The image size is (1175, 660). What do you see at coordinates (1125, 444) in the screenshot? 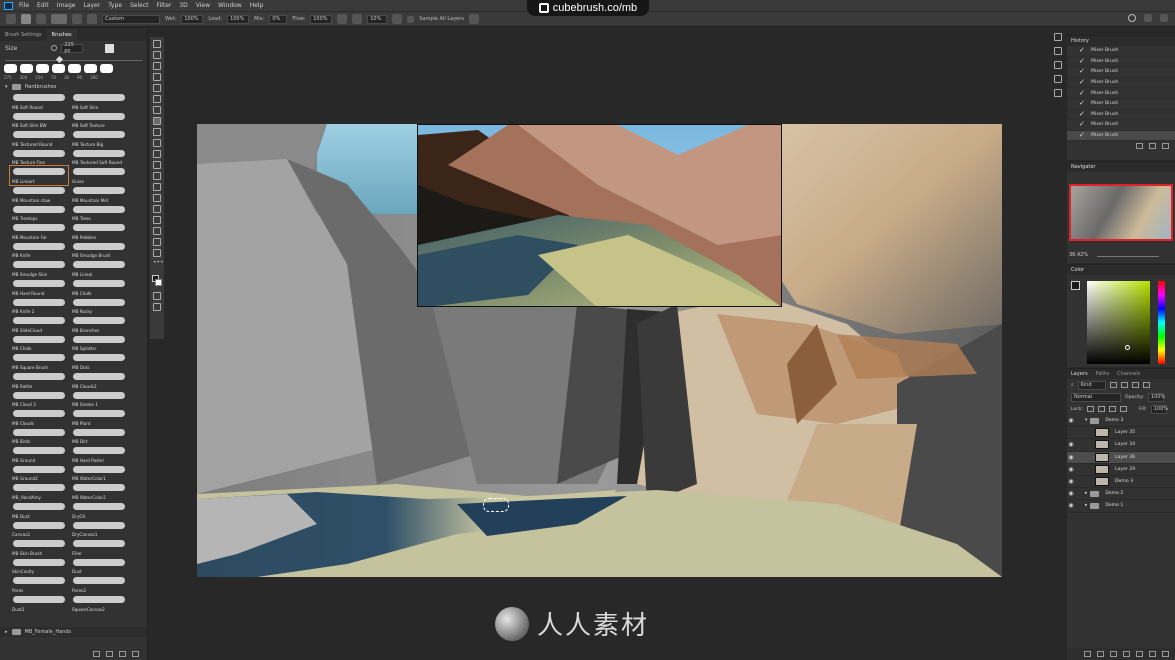
I see `layer-name: Layer 34` at bounding box center [1125, 444].